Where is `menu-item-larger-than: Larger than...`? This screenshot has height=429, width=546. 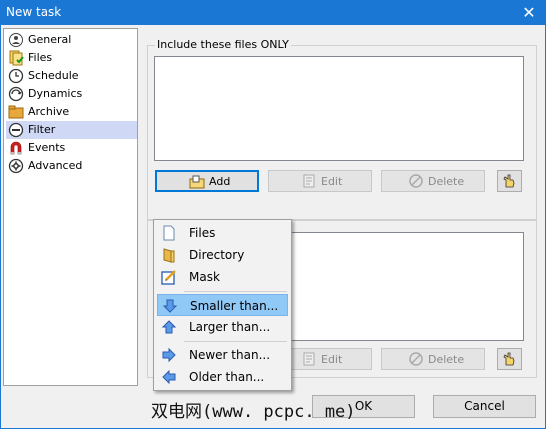
menu-item-larger-than: Larger than... is located at coordinates (222, 327).